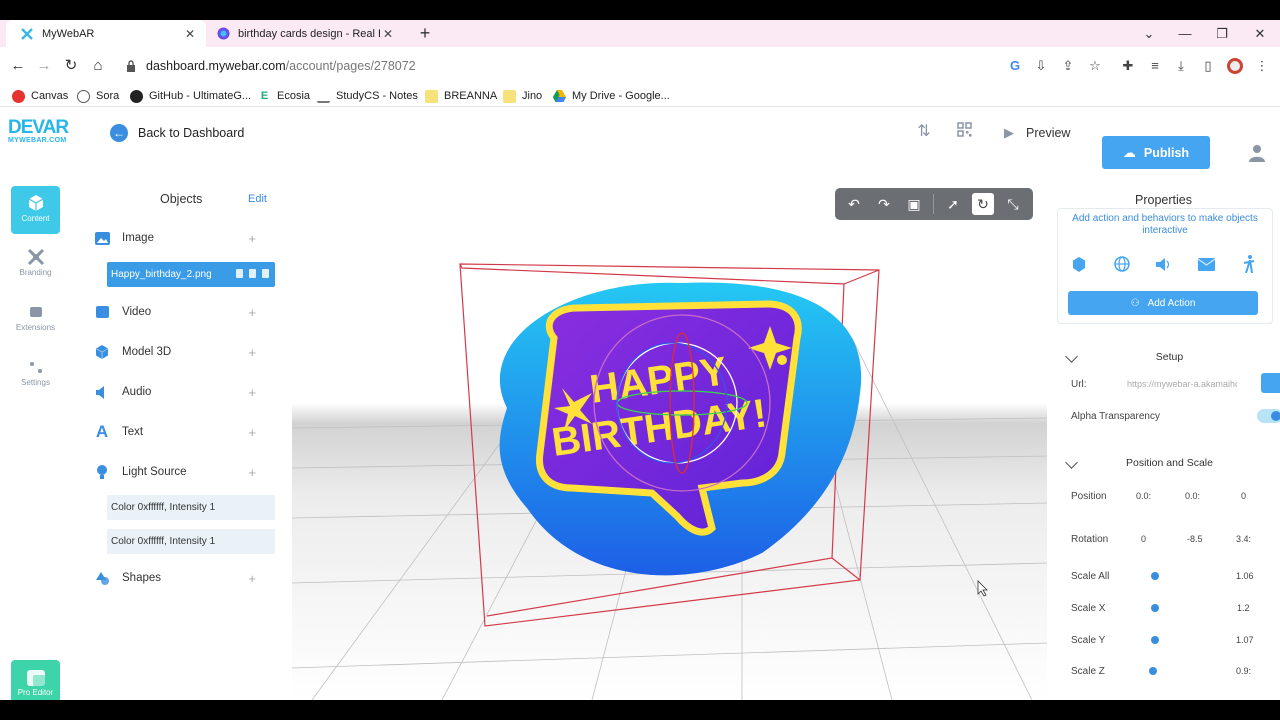 The height and width of the screenshot is (720, 1280). What do you see at coordinates (305, 33) in the screenshot?
I see `tab-birthday-cards: birthday cards design - Real Esta ✕` at bounding box center [305, 33].